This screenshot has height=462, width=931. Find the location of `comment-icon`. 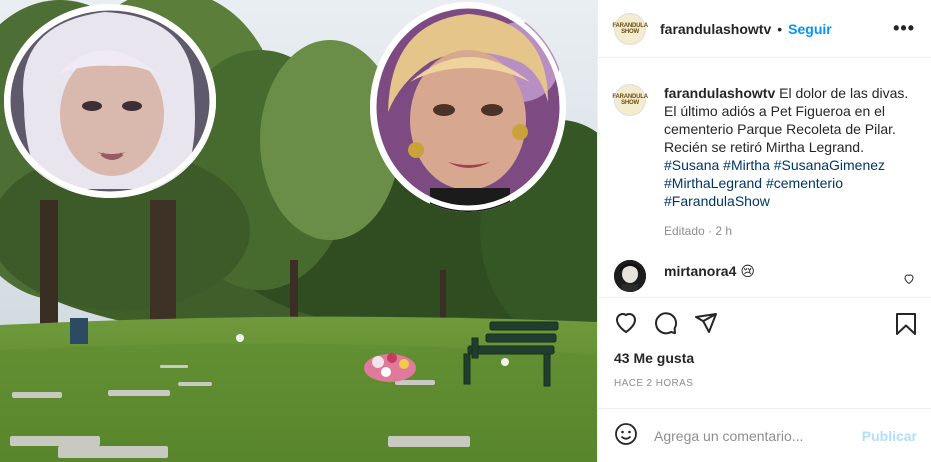

comment-icon is located at coordinates (666, 324).